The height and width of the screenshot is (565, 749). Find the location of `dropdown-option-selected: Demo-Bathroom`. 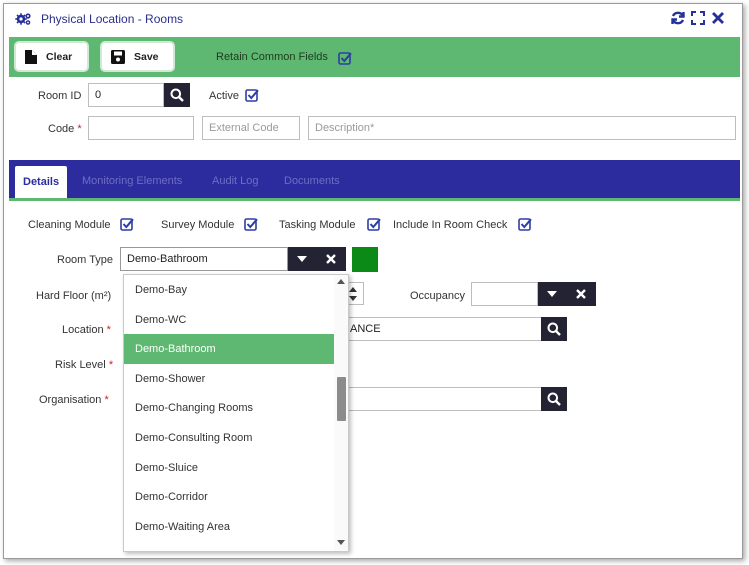

dropdown-option-selected: Demo-Bathroom is located at coordinates (229, 349).